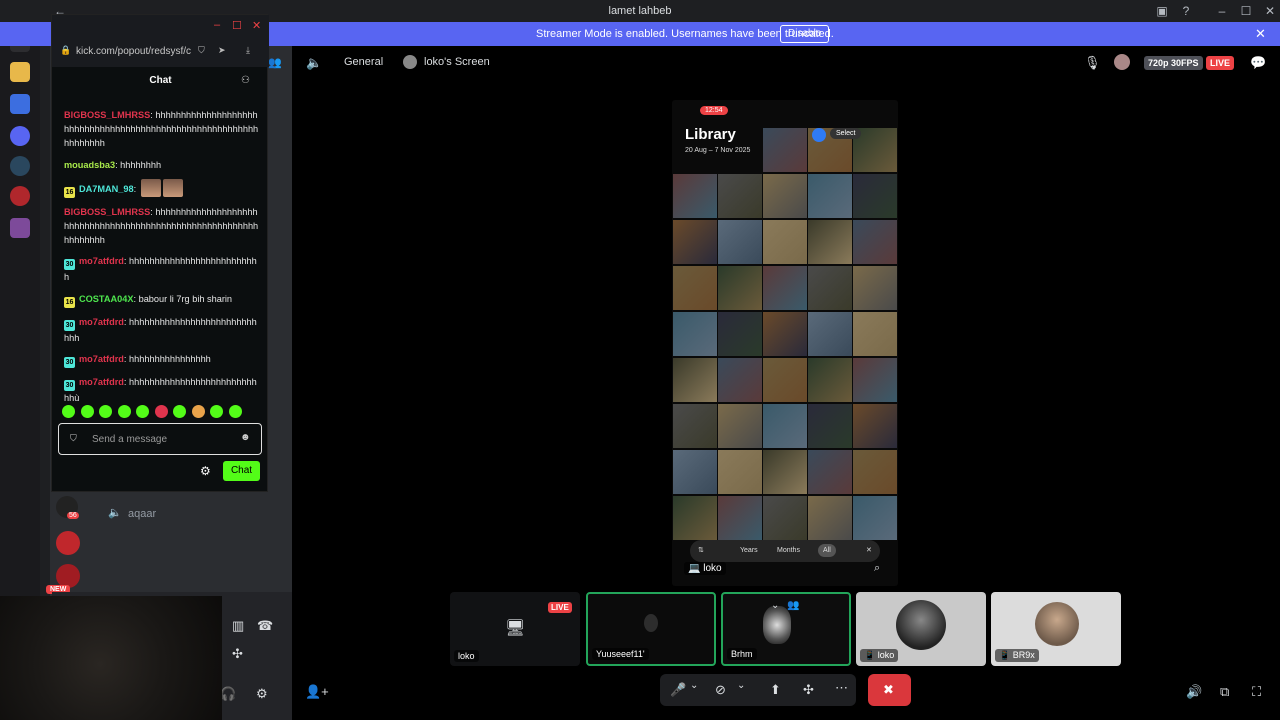 The width and height of the screenshot is (1280, 720). What do you see at coordinates (749, 550) in the screenshot?
I see `tab-years: Years` at bounding box center [749, 550].